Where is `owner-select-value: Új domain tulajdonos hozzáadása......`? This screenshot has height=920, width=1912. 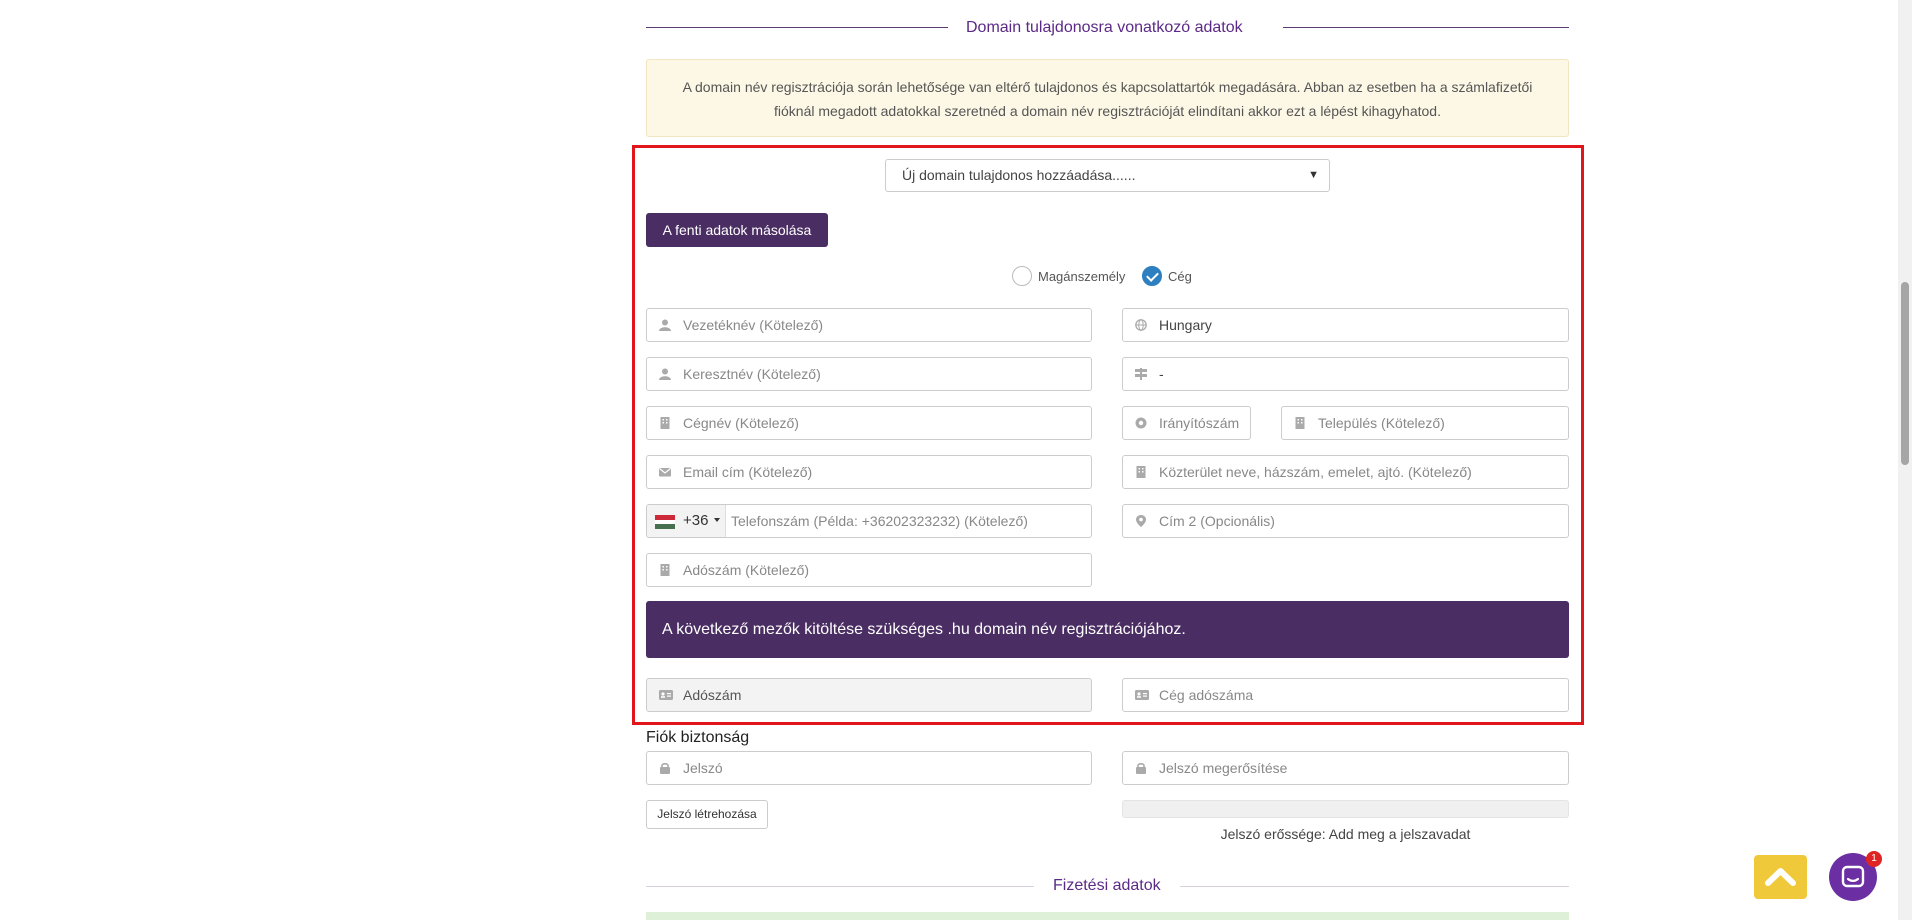 owner-select-value: Új domain tulajdonos hozzáadása...... is located at coordinates (1019, 175).